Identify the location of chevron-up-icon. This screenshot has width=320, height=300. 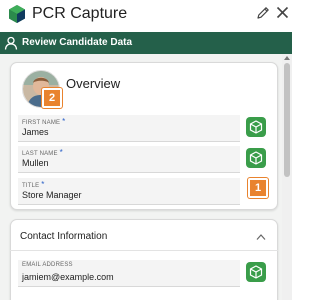
(261, 237).